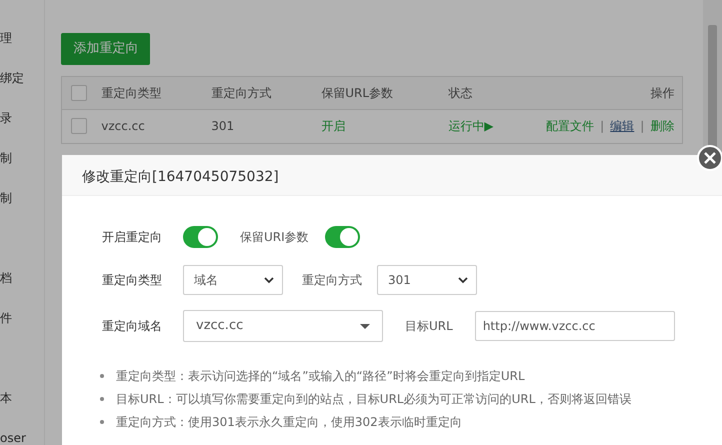 This screenshot has width=722, height=445. What do you see at coordinates (223, 126) in the screenshot?
I see `table-cell-text: 301` at bounding box center [223, 126].